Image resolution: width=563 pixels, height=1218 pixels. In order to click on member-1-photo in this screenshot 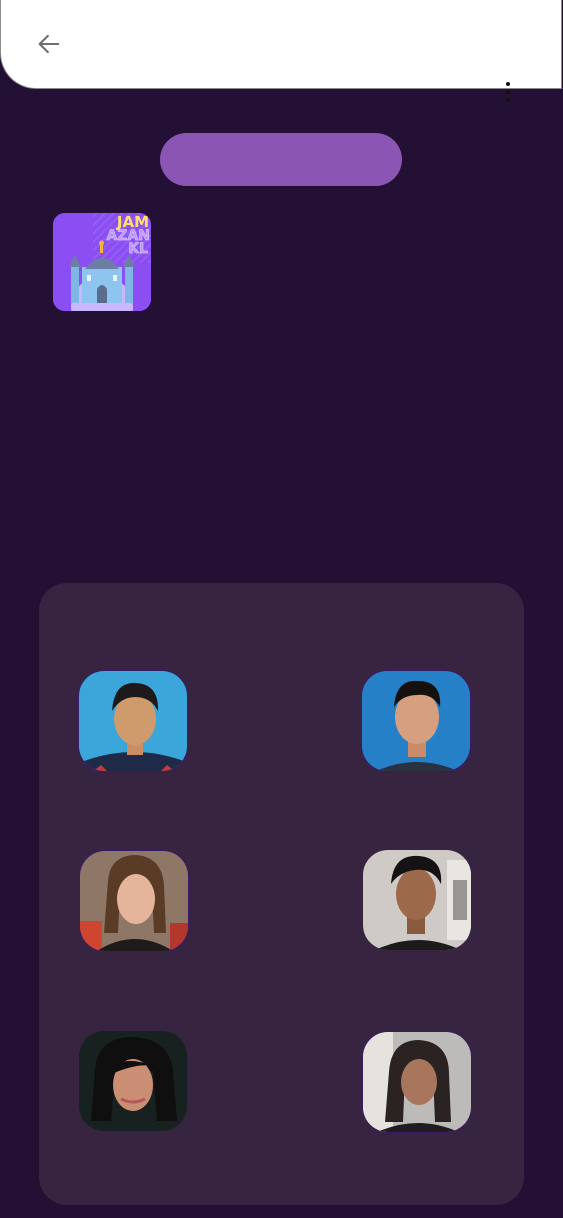, I will do `click(133, 721)`.